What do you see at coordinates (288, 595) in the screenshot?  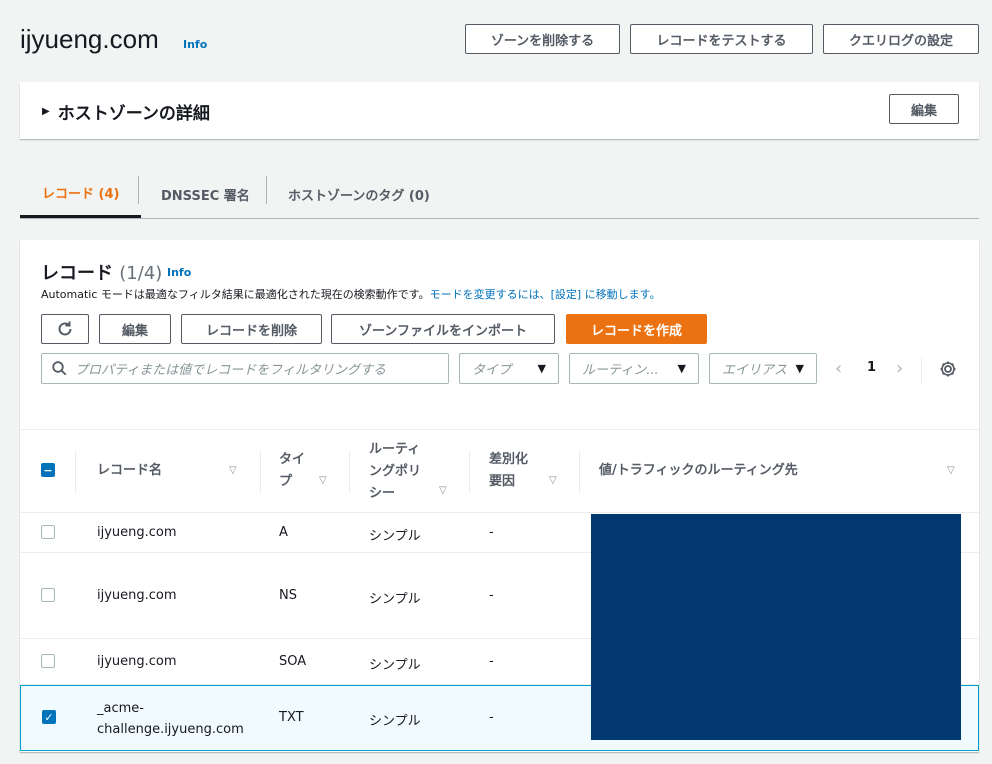 I see `record-type: NS` at bounding box center [288, 595].